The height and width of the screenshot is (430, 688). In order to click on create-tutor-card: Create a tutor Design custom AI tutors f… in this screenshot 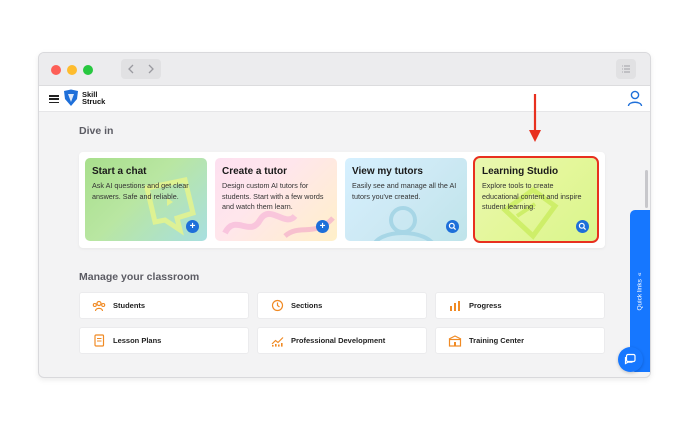, I will do `click(276, 199)`.